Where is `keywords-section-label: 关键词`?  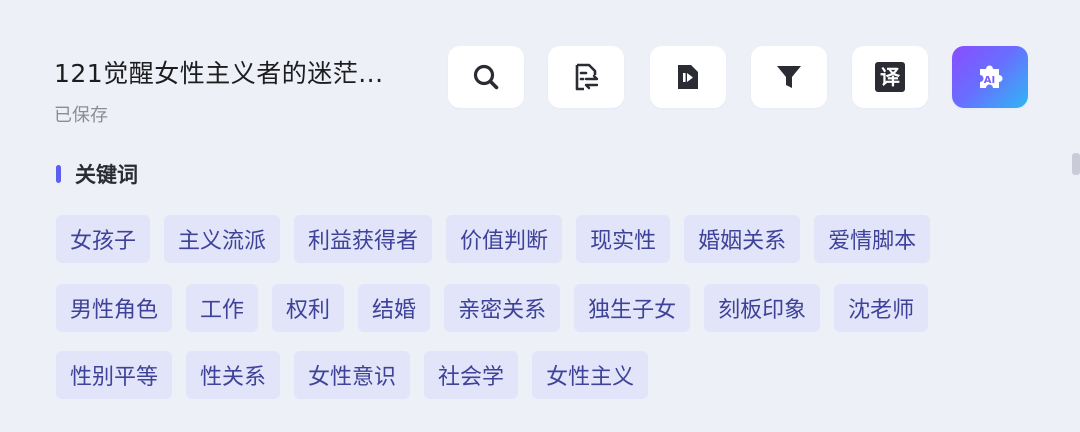
keywords-section-label: 关键词 is located at coordinates (106, 175).